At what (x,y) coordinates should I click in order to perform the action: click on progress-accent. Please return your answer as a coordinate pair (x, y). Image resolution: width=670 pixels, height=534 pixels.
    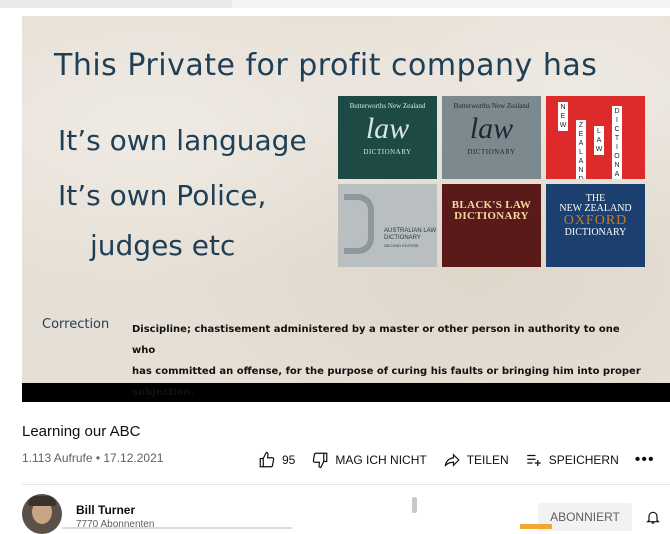
    Looking at the image, I should click on (536, 526).